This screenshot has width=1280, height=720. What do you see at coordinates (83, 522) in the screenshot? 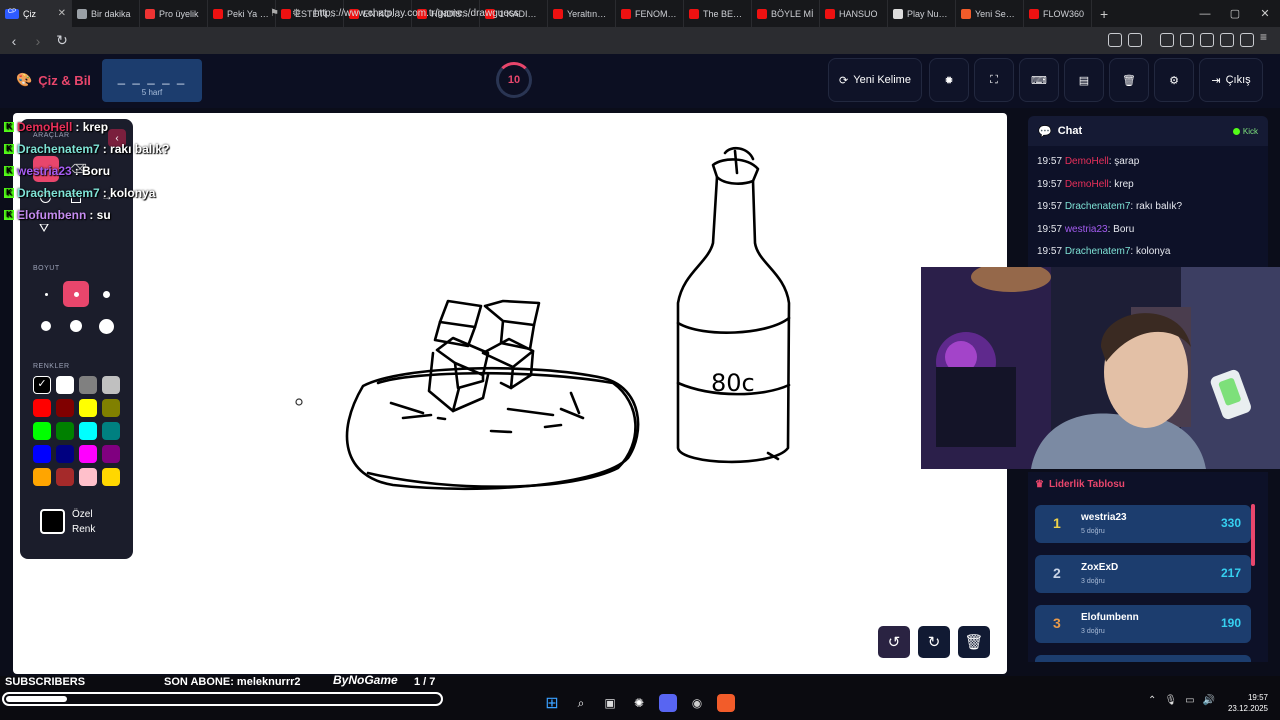
I see `custom-color-label: Özel Renk` at bounding box center [83, 522].